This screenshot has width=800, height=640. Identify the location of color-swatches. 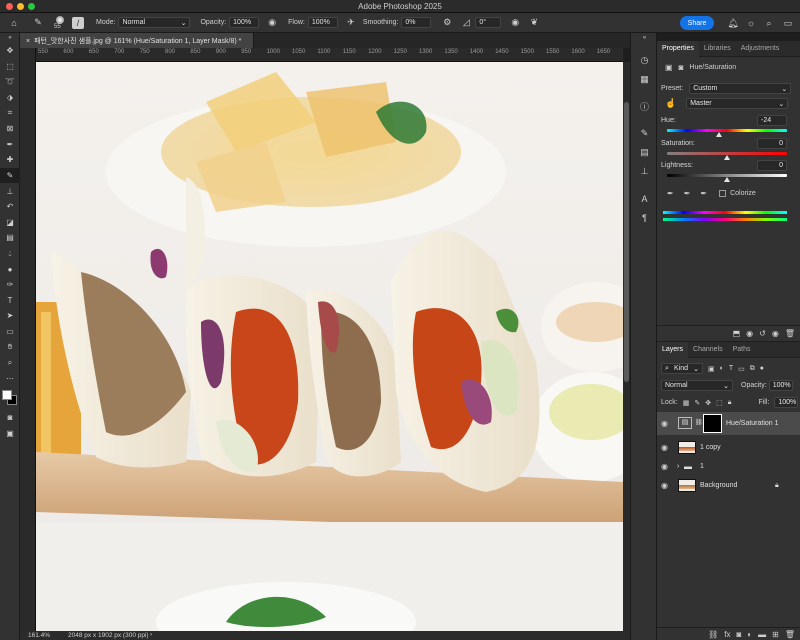
(10, 398).